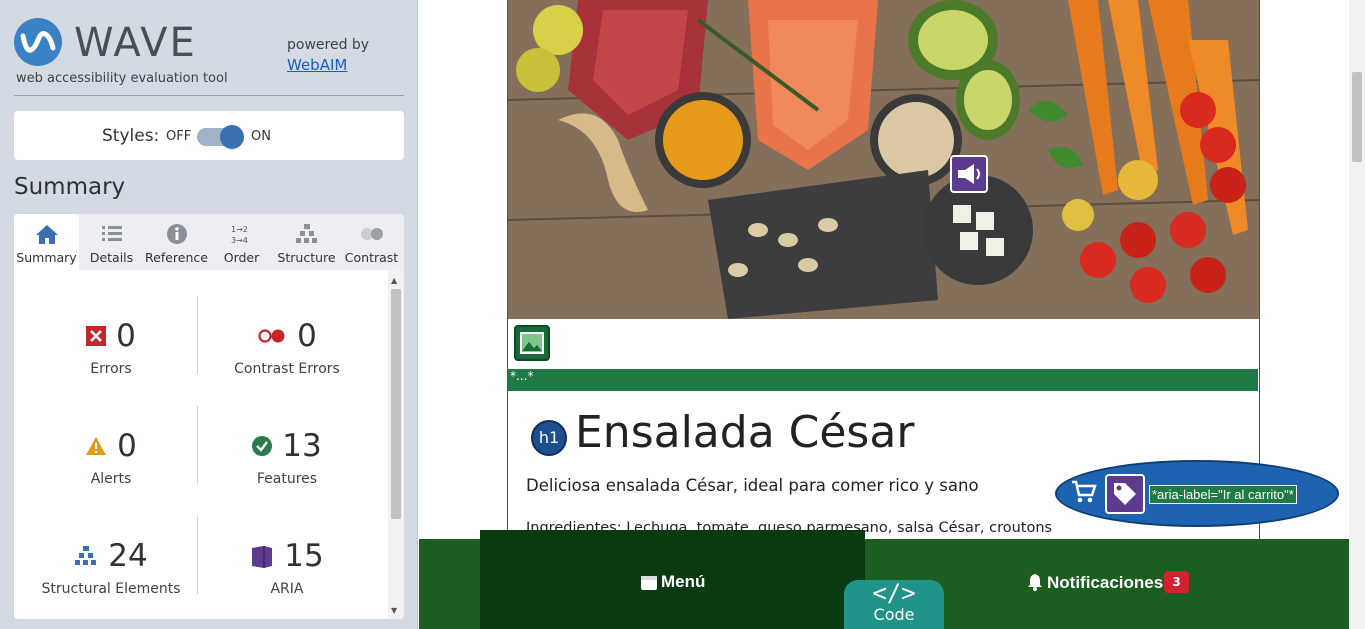  What do you see at coordinates (47, 234) in the screenshot?
I see `home-icon` at bounding box center [47, 234].